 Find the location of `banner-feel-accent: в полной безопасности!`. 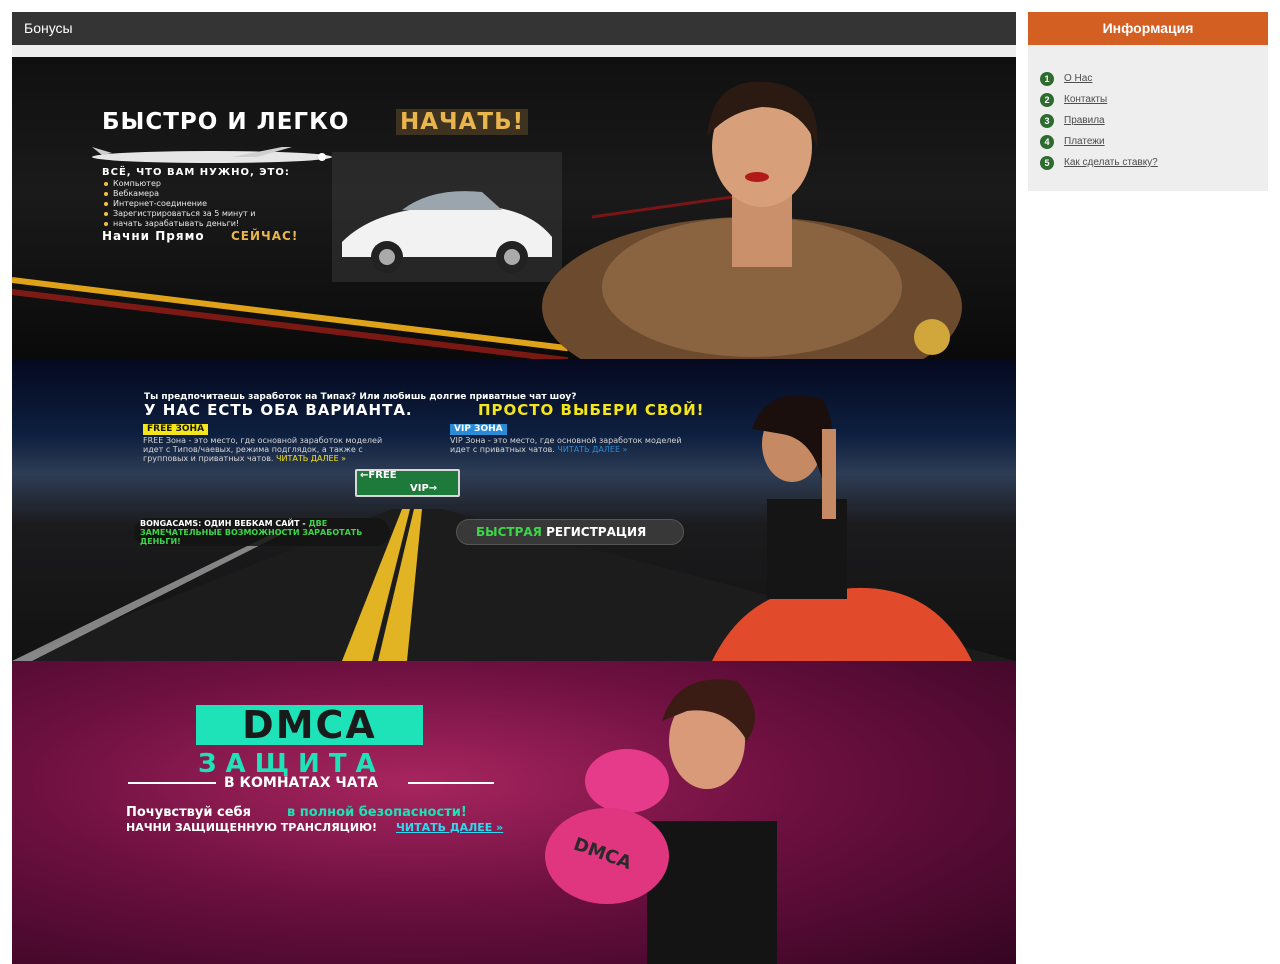

banner-feel-accent: в полной безопасности! is located at coordinates (377, 812).